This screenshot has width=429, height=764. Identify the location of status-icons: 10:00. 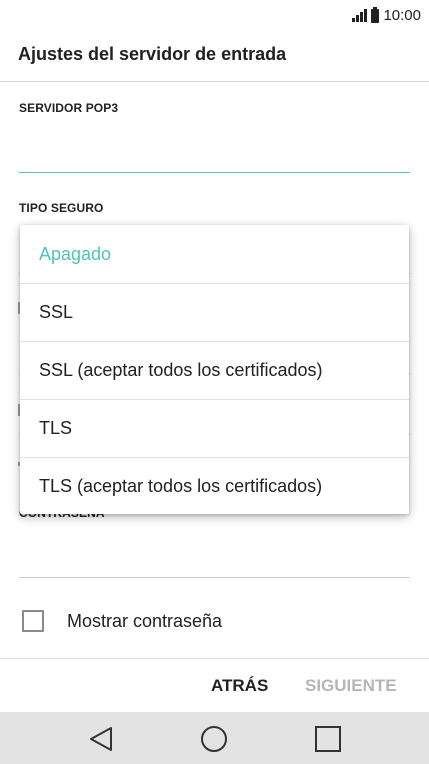
(386, 15).